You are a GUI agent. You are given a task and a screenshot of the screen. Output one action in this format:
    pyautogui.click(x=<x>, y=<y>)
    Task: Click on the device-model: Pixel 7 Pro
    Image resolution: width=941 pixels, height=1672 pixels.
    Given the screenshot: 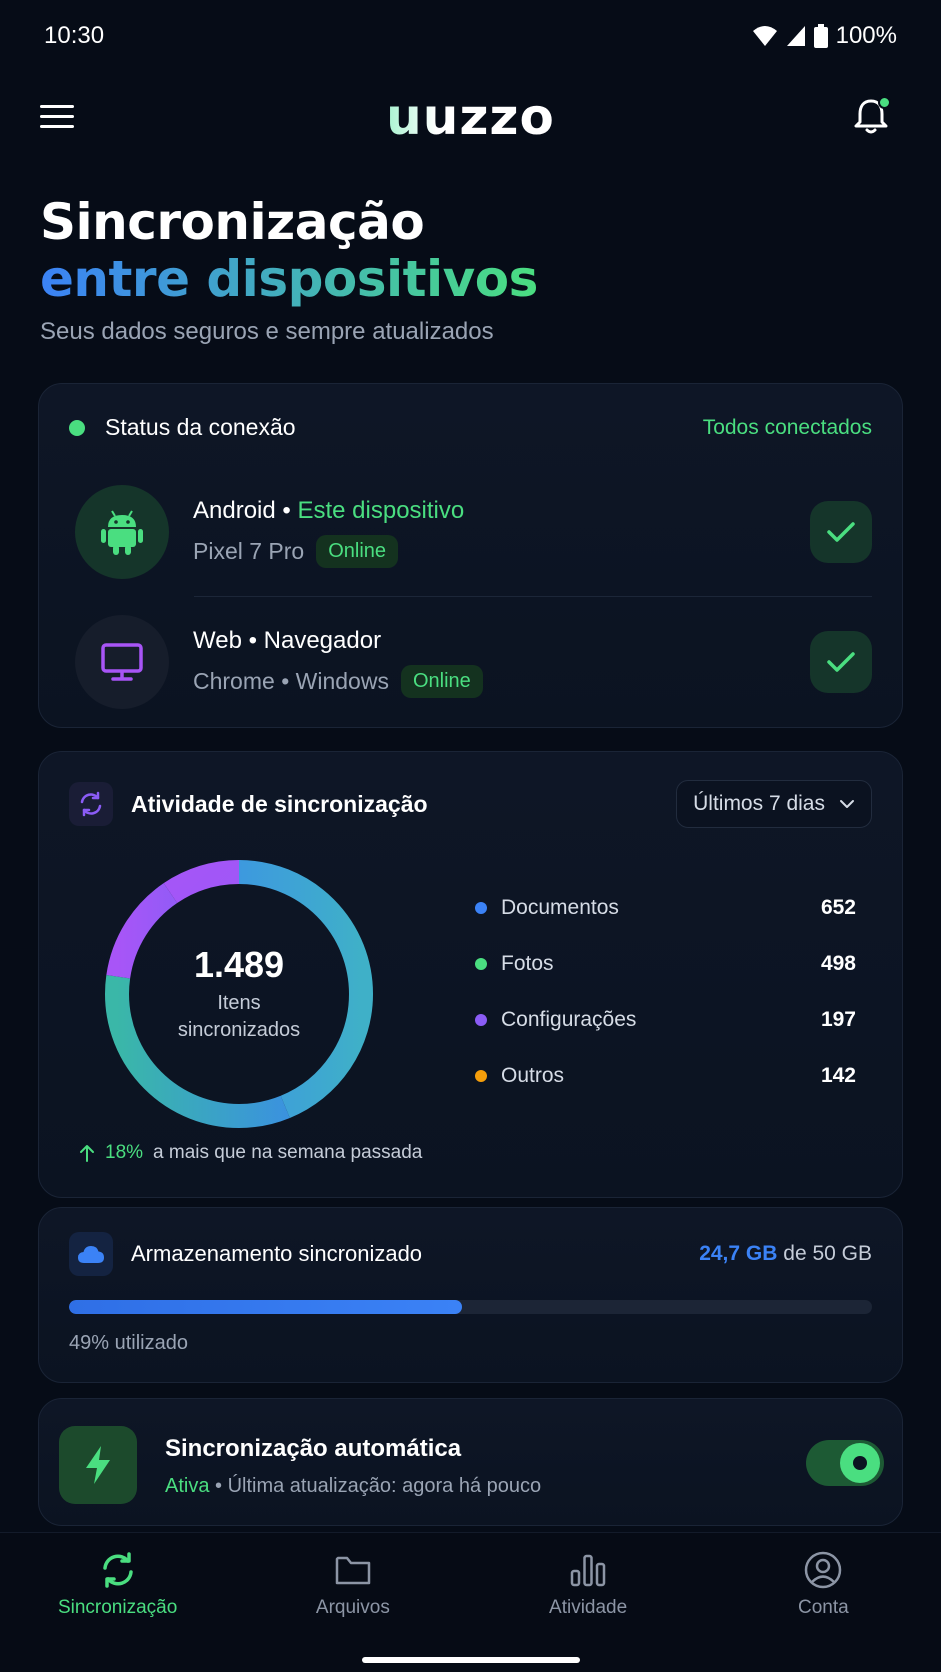 What is the action you would take?
    pyautogui.click(x=249, y=550)
    